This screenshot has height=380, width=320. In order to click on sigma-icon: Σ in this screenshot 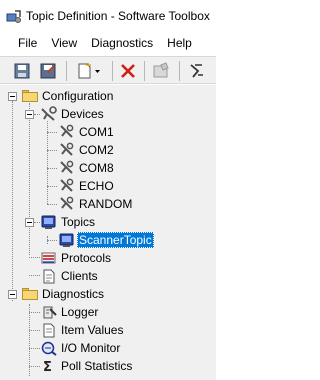, I will do `click(48, 366)`.